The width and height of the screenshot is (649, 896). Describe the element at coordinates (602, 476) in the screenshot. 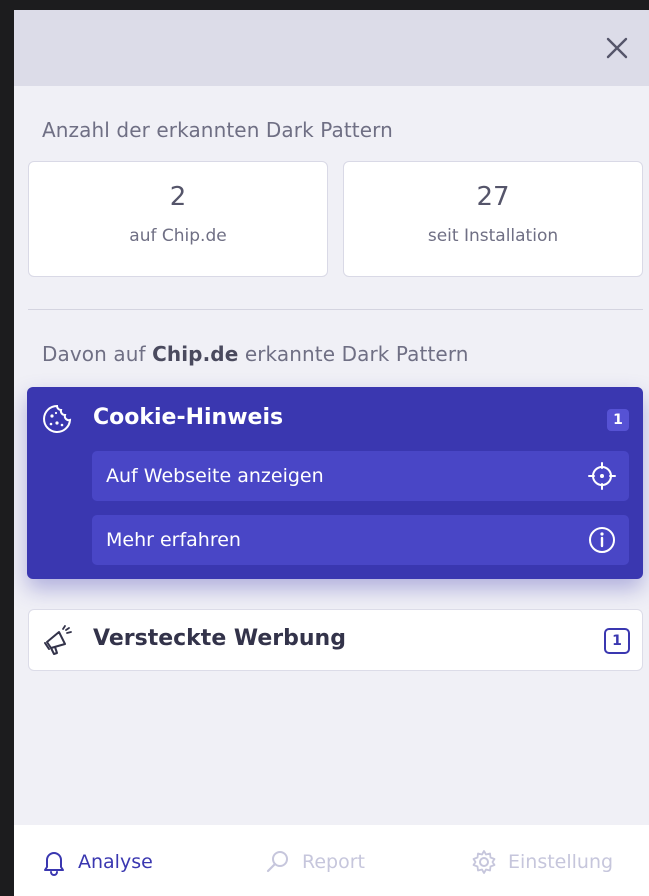

I see `target-icon` at that location.